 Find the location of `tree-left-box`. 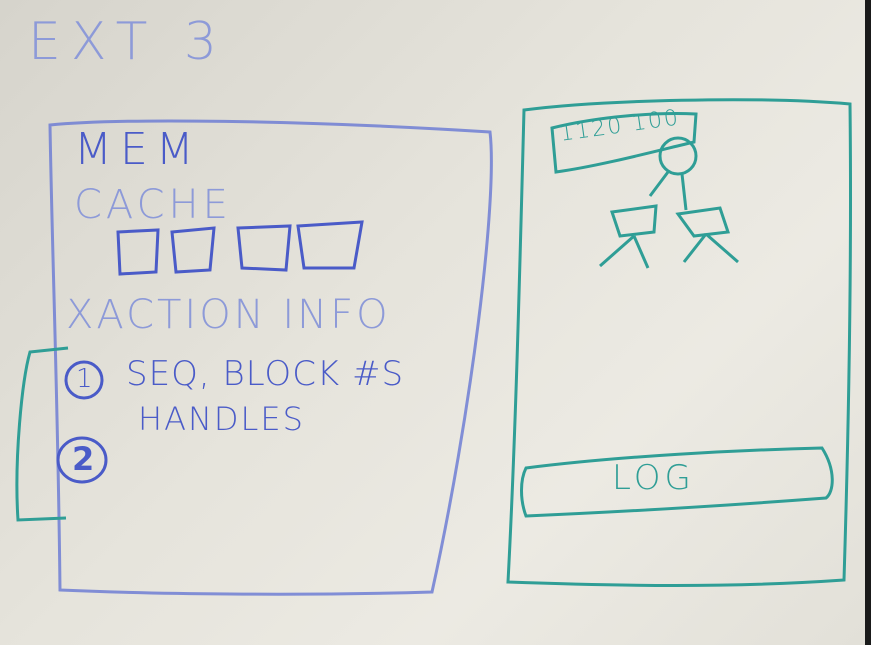

tree-left-box is located at coordinates (634, 221).